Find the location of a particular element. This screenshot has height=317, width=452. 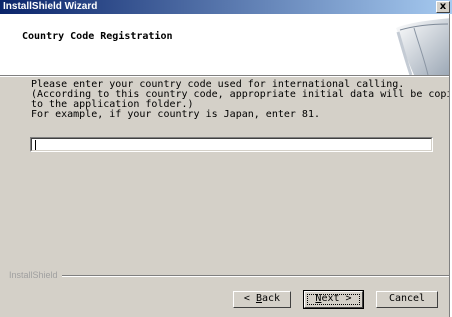

back-button-label: ack is located at coordinates (271, 298).